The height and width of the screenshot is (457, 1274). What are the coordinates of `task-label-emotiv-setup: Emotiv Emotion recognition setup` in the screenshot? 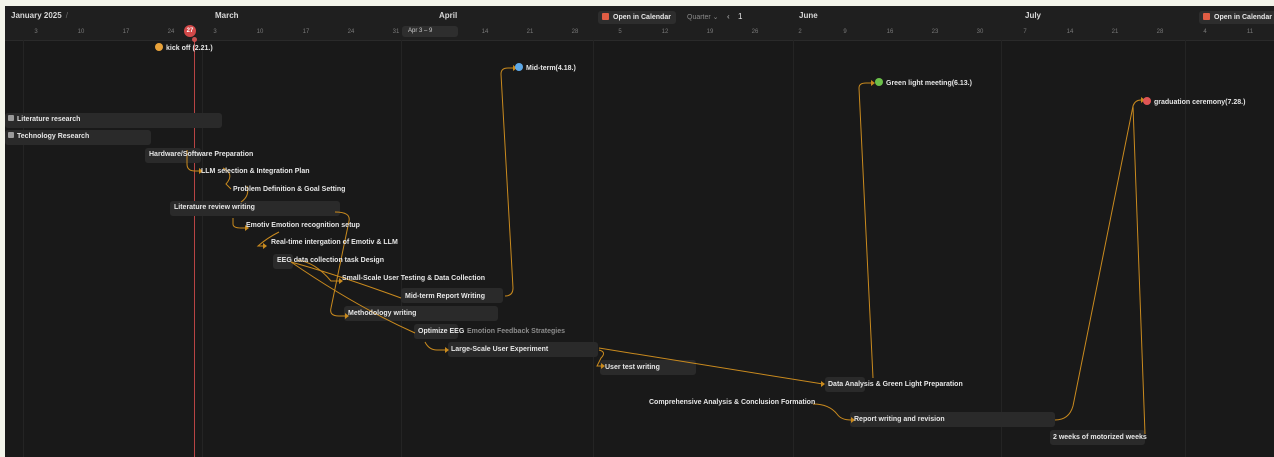 It's located at (303, 226).